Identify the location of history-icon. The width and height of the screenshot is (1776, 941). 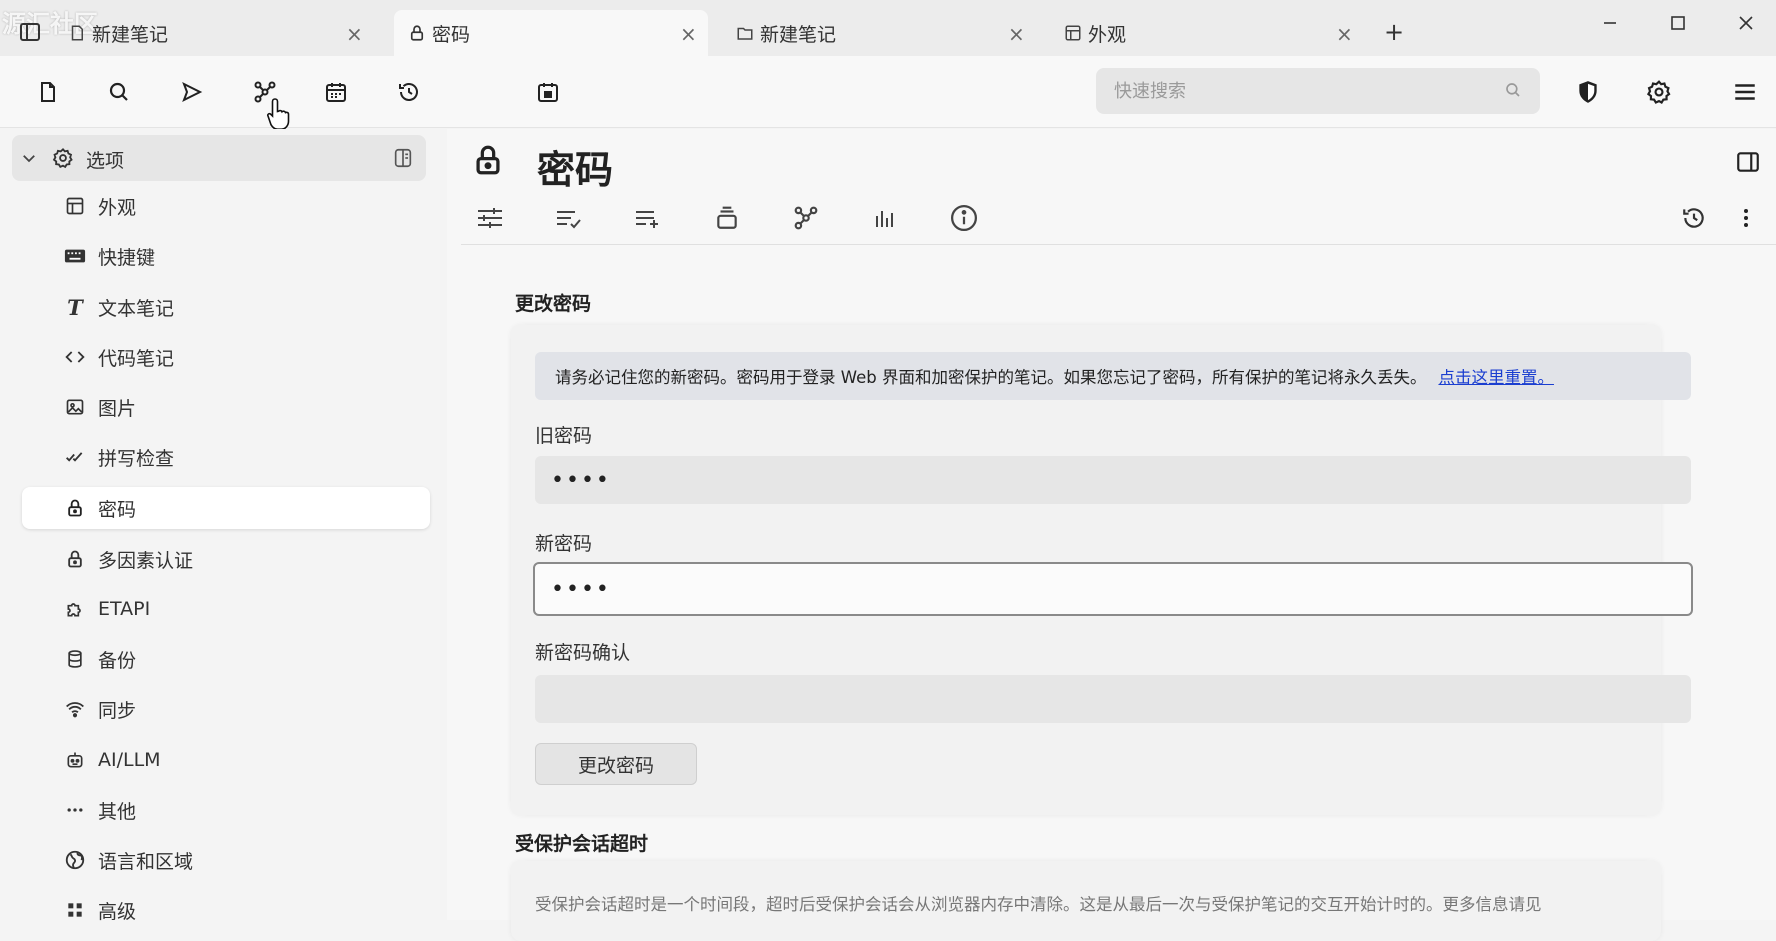
(409, 92).